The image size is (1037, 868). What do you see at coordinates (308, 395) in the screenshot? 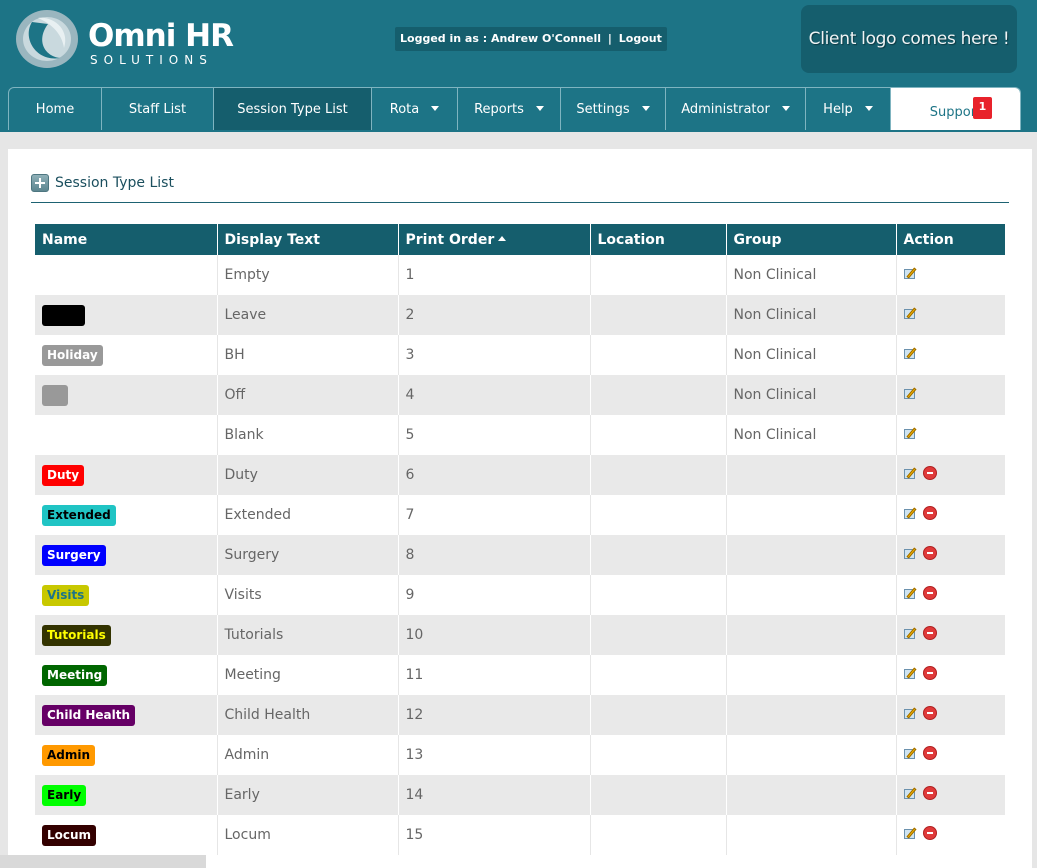
I see `cell-display-text: Off` at bounding box center [308, 395].